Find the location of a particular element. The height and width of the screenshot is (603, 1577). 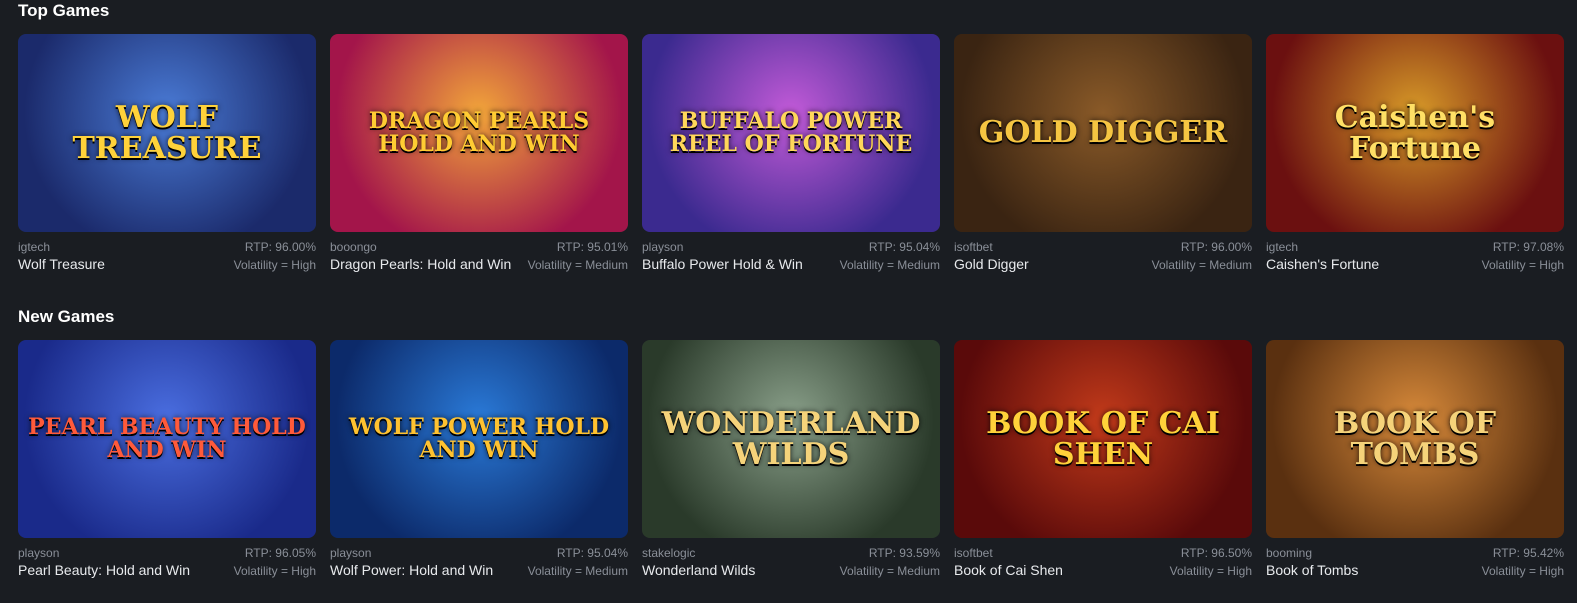

game-thumbnail: WOLF POWER HOLD AND WIN is located at coordinates (479, 439).